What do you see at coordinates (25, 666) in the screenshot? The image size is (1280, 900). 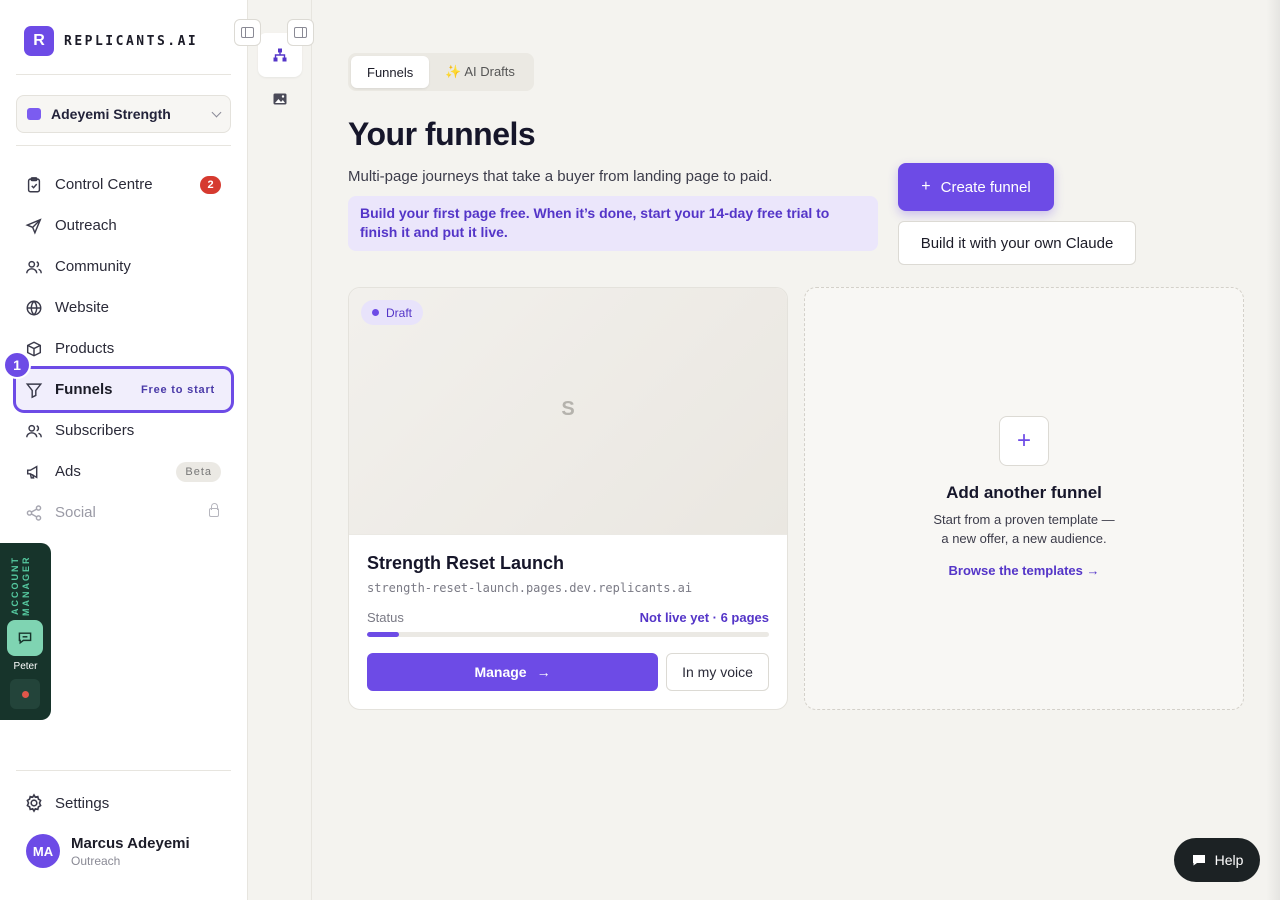 I see `account-manager-name: Peter` at bounding box center [25, 666].